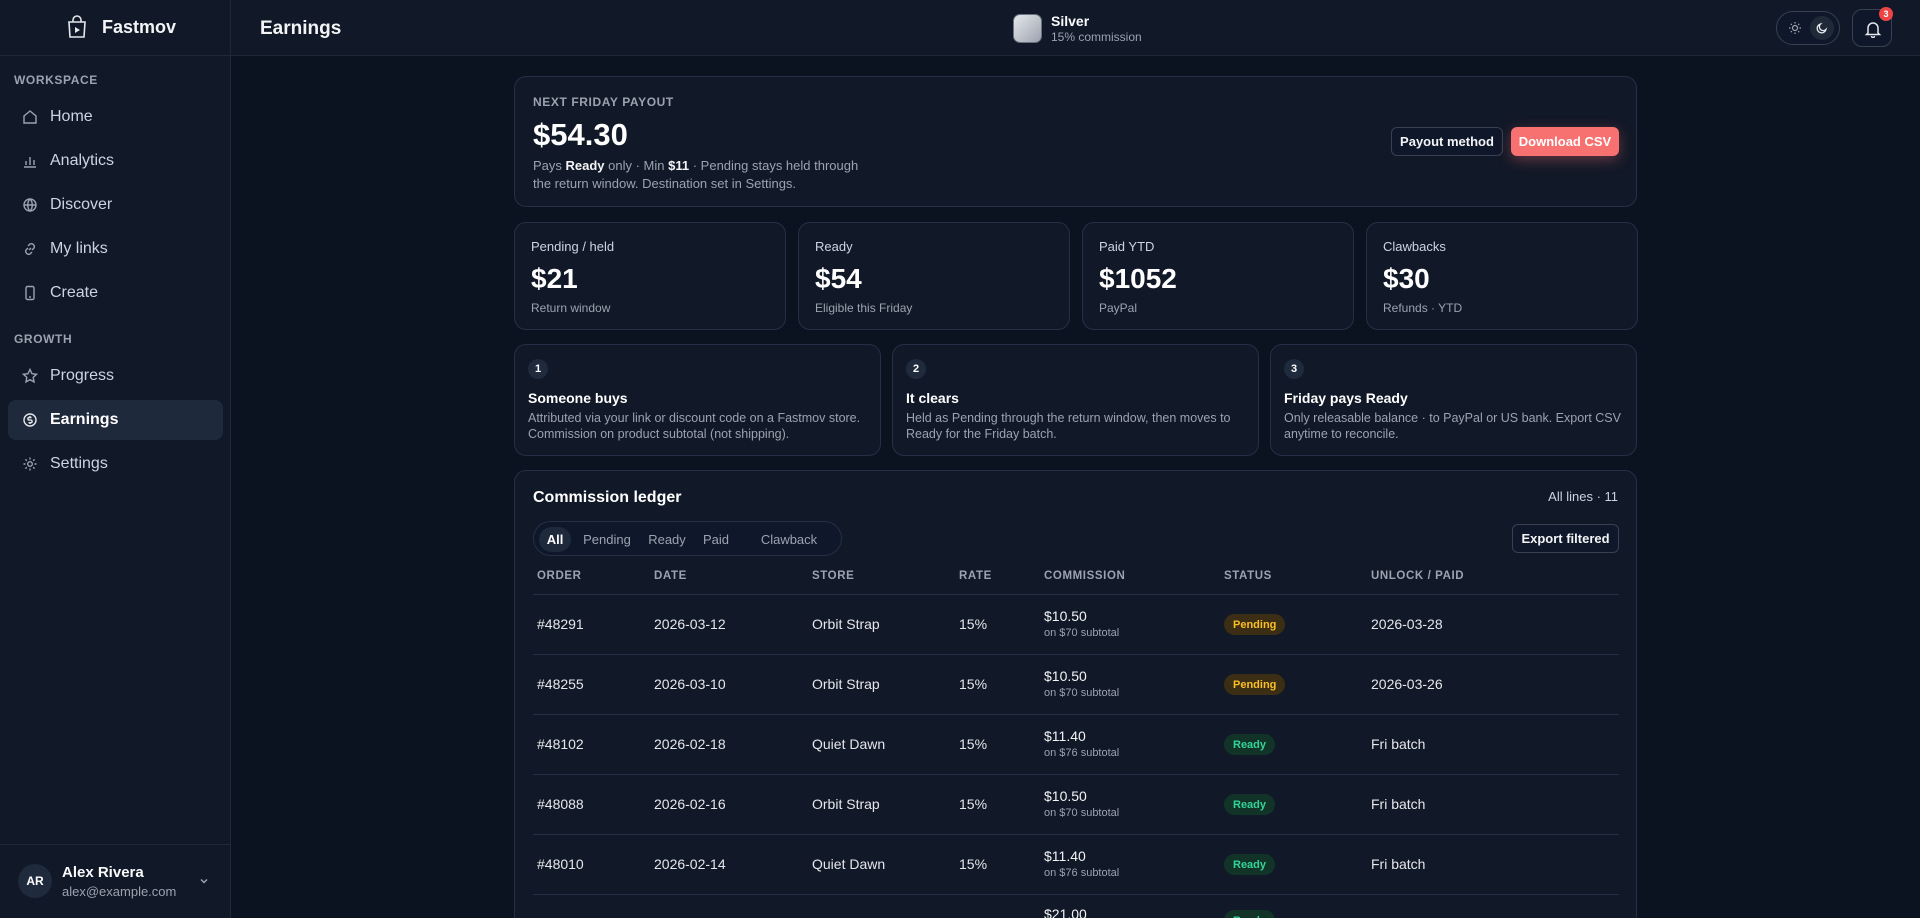 The height and width of the screenshot is (918, 1920). What do you see at coordinates (538, 369) in the screenshot?
I see `step-number: 1` at bounding box center [538, 369].